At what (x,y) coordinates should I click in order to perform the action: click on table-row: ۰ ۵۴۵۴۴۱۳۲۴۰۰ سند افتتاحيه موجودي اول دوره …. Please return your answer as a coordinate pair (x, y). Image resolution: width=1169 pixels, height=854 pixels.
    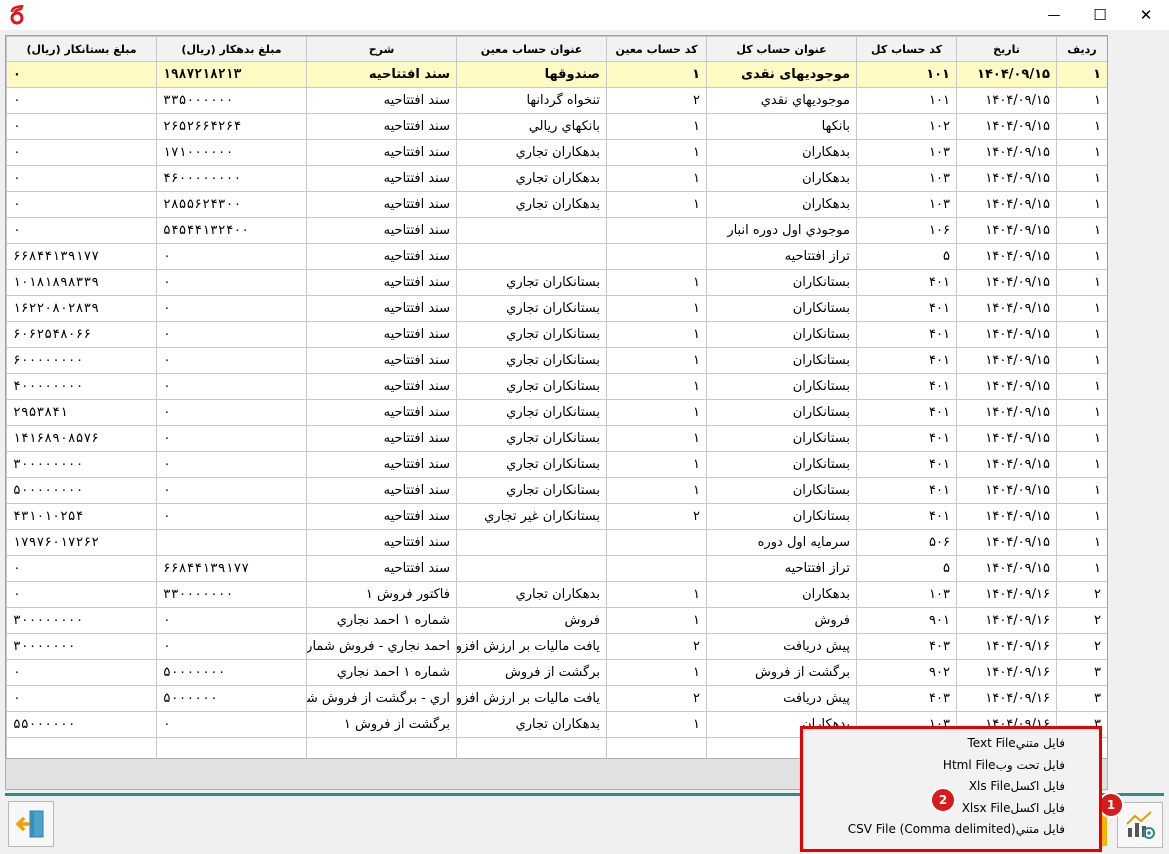
    Looking at the image, I should click on (556, 230).